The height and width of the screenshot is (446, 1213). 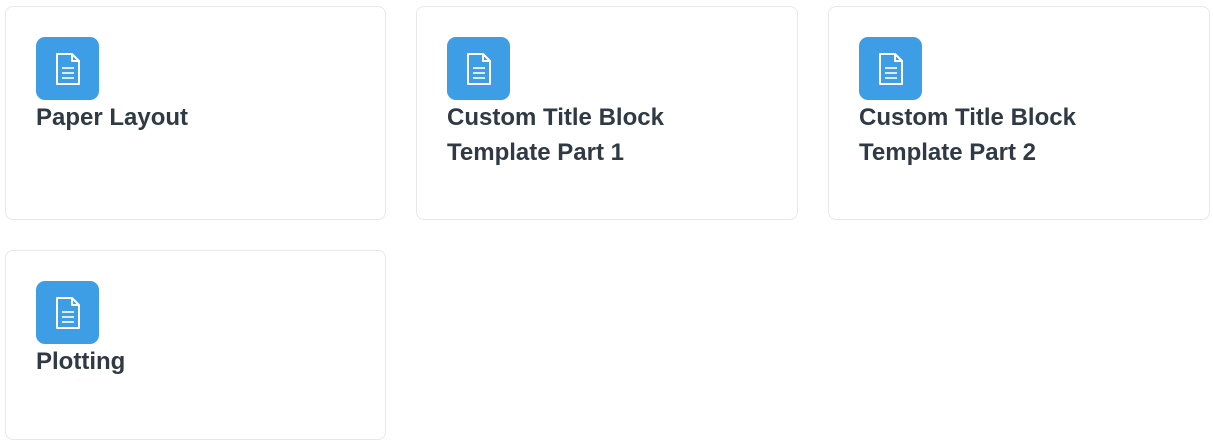 I want to click on card-title: Paper Layout, so click(x=112, y=117).